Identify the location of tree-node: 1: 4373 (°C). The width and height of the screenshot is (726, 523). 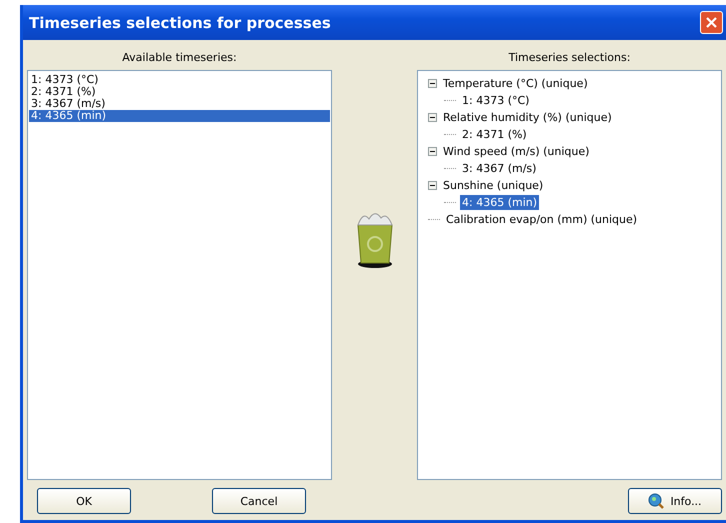
(496, 100).